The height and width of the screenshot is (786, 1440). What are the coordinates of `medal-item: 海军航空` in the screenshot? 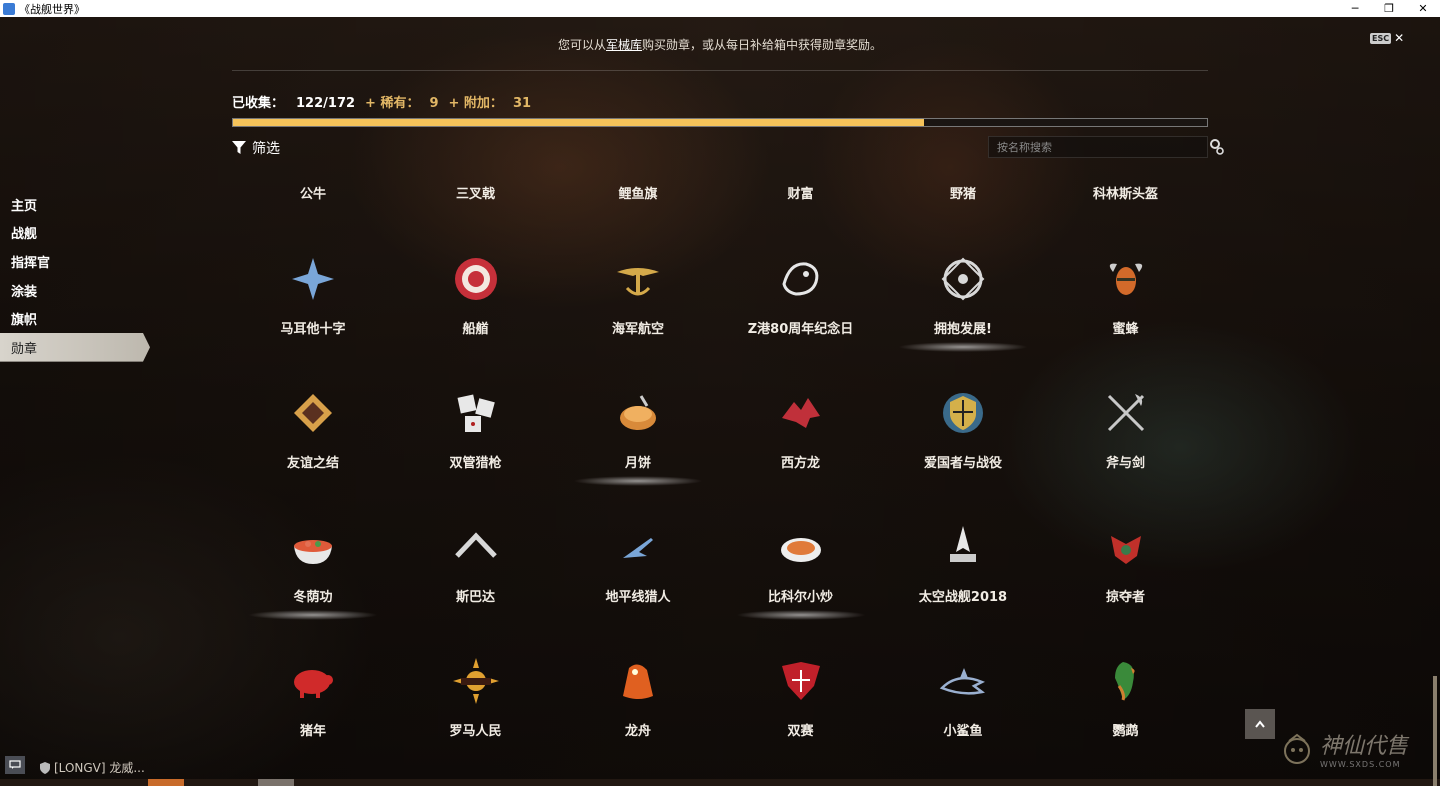 It's located at (638, 321).